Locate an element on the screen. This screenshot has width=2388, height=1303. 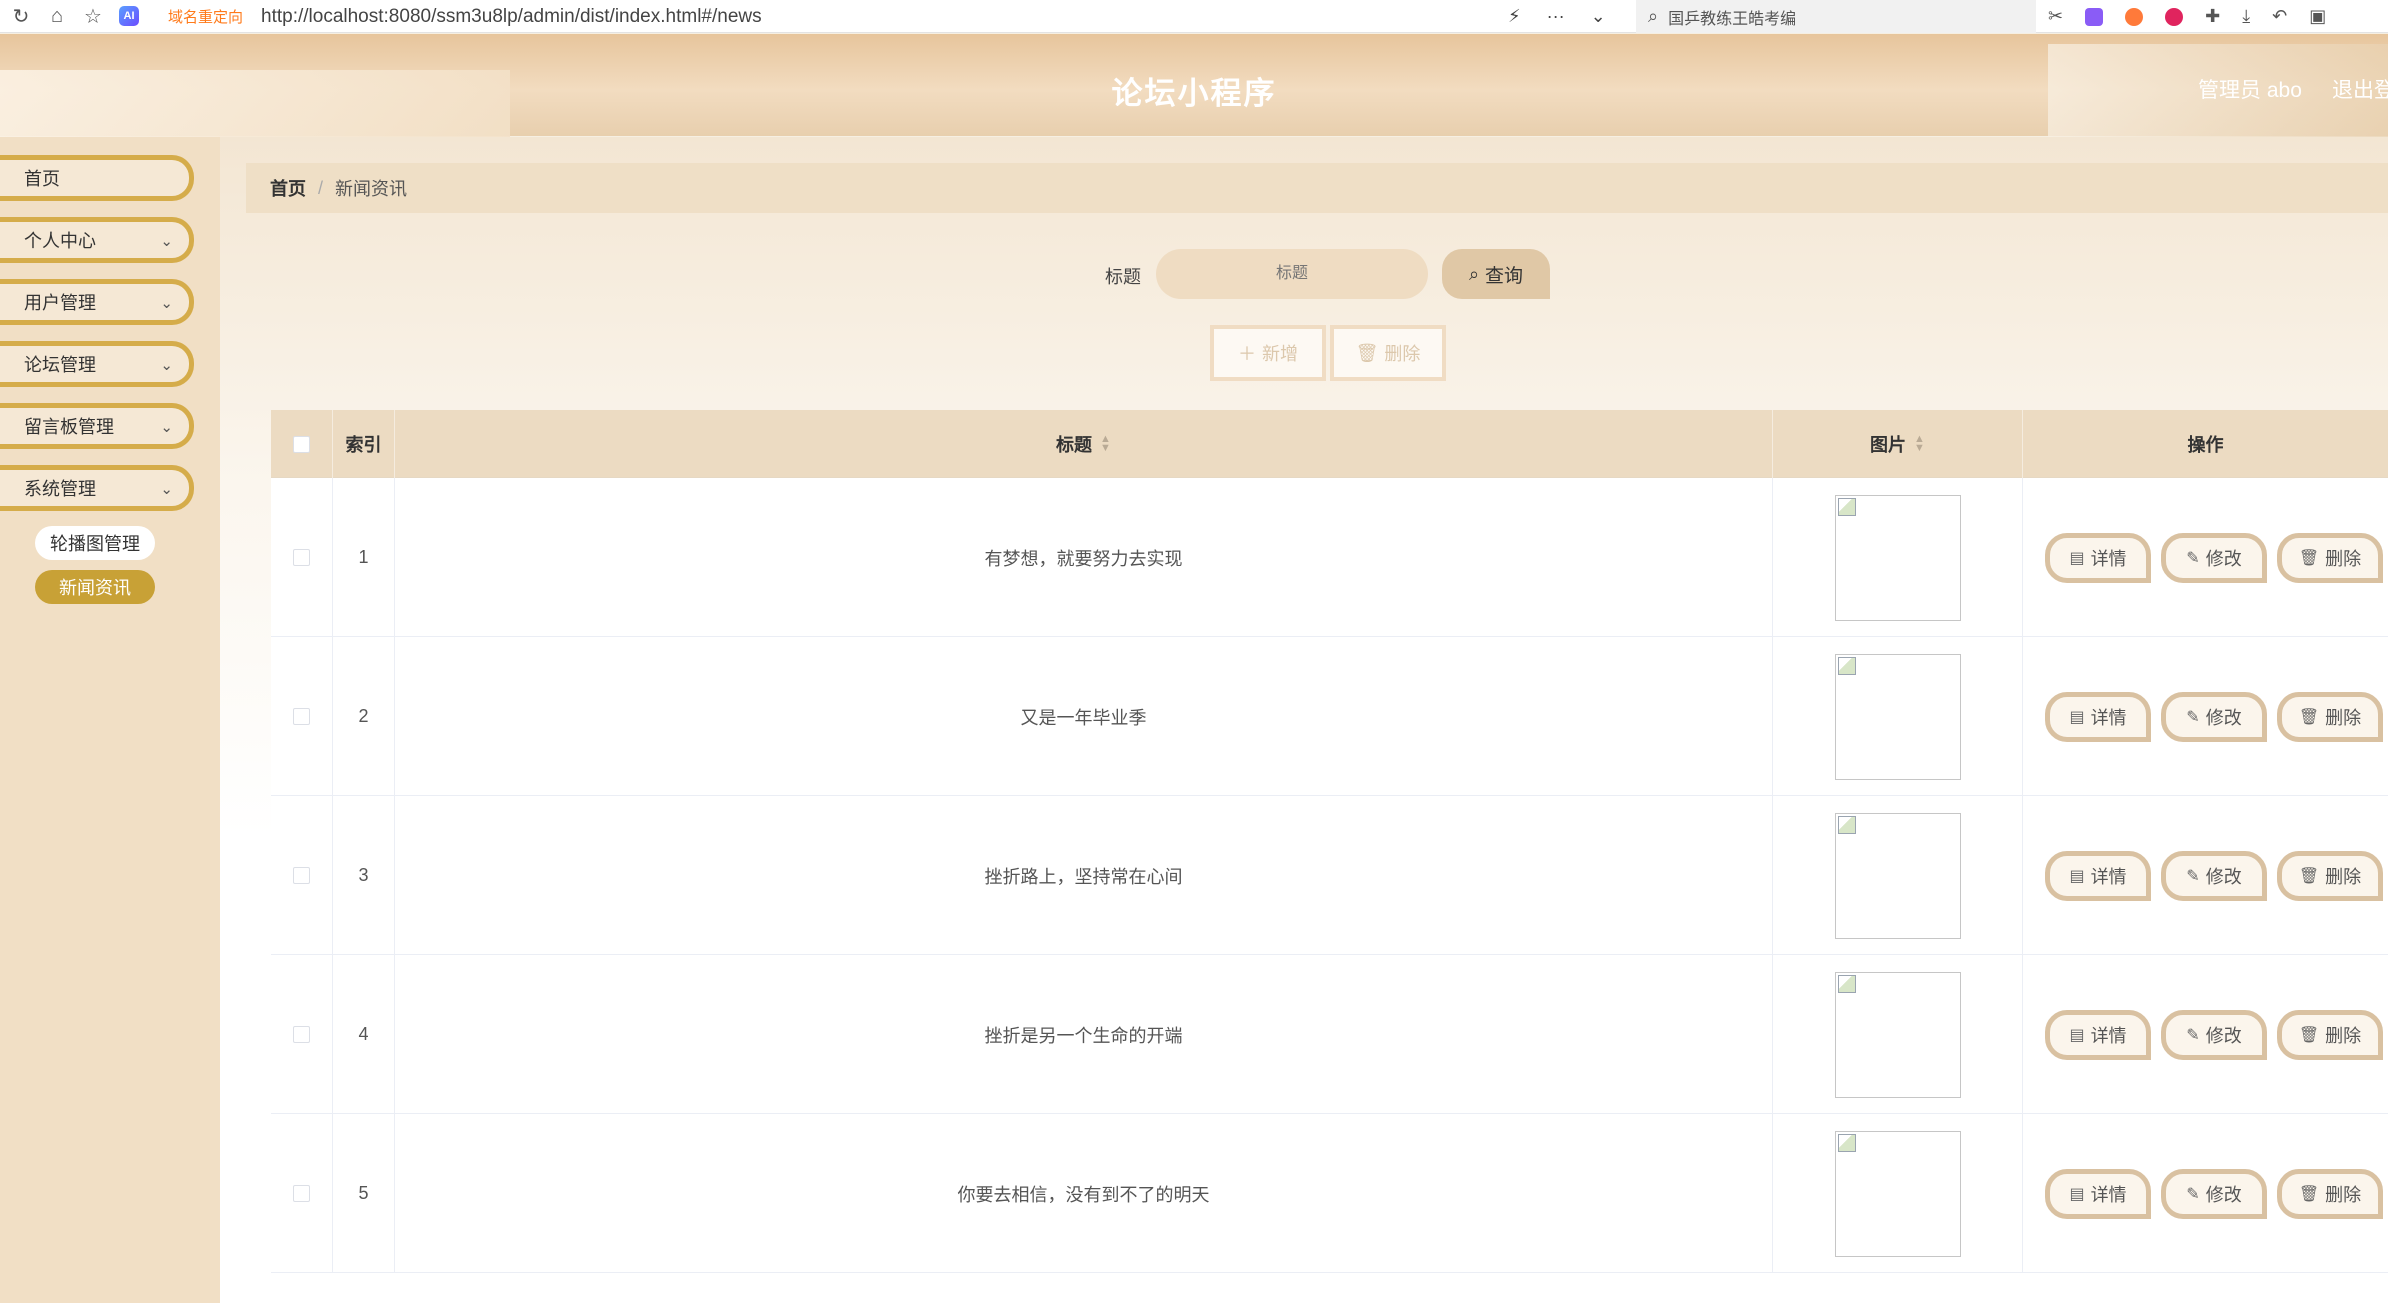
sidebar-item-user-management: 用户管理 ⌄ is located at coordinates (97, 302).